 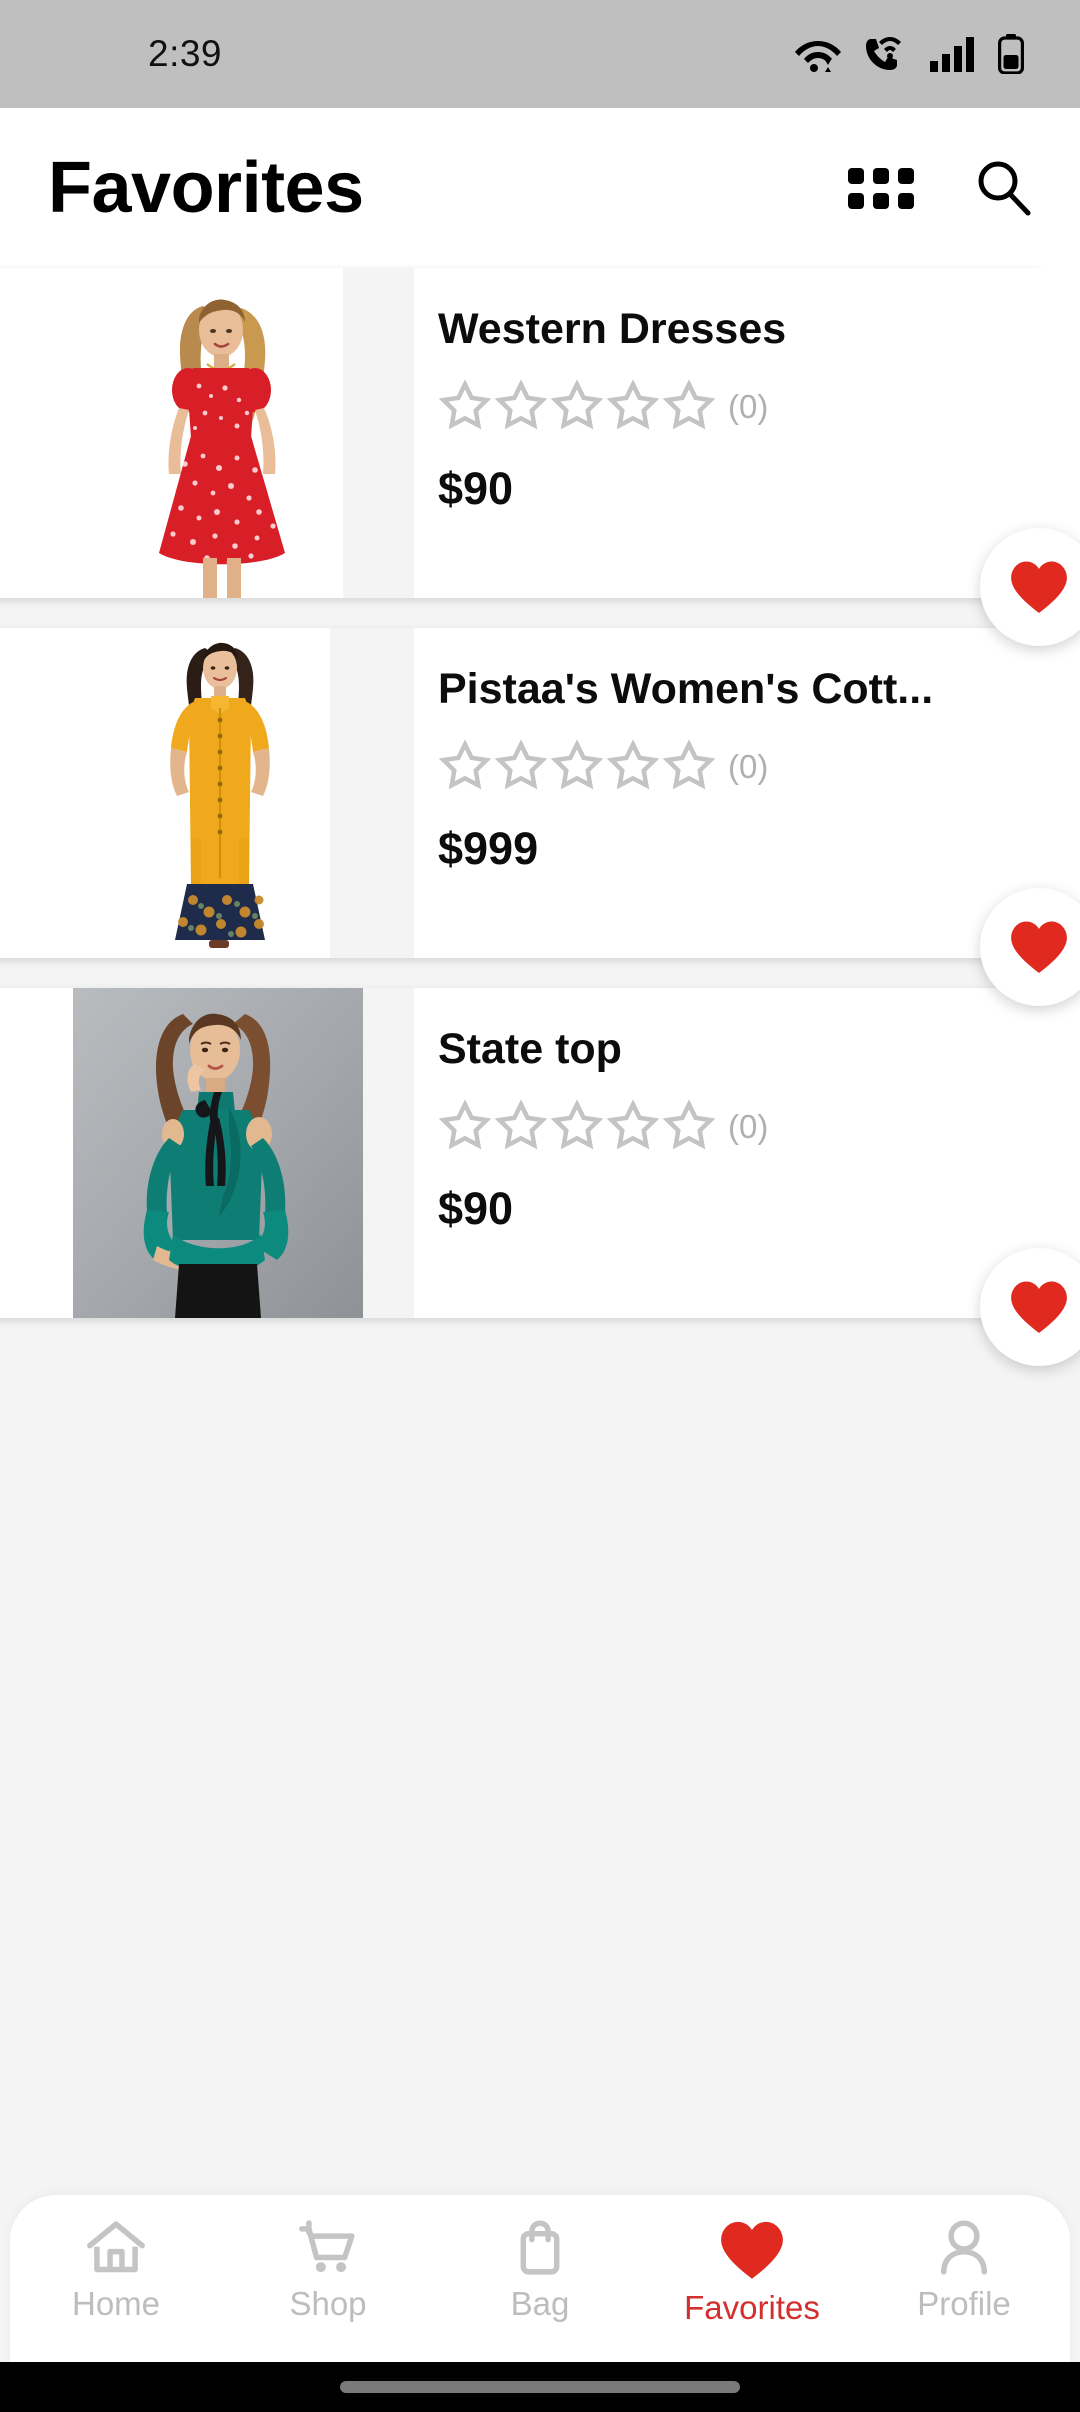 I want to click on page-title: Favorites, so click(x=206, y=188).